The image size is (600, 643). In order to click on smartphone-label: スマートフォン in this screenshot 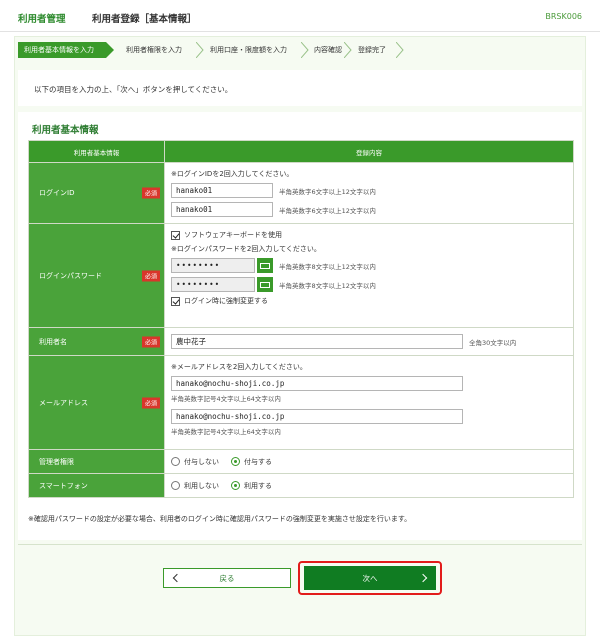, I will do `click(96, 485)`.